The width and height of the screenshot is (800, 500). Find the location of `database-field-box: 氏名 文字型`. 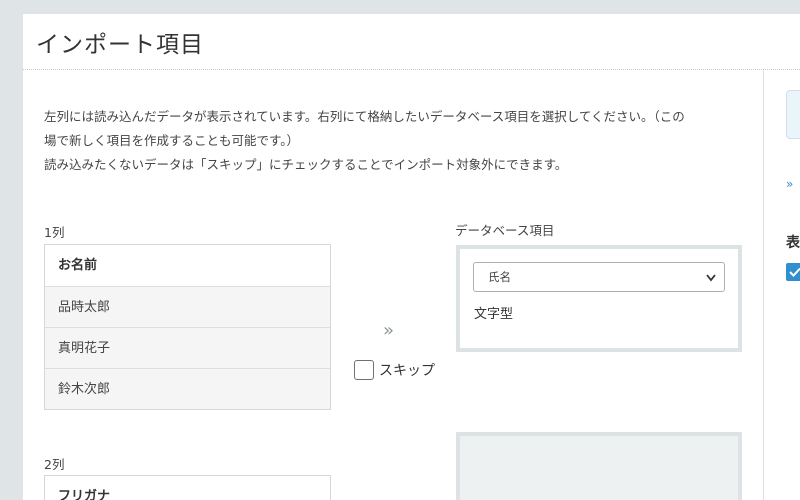

database-field-box: 氏名 文字型 is located at coordinates (599, 298).